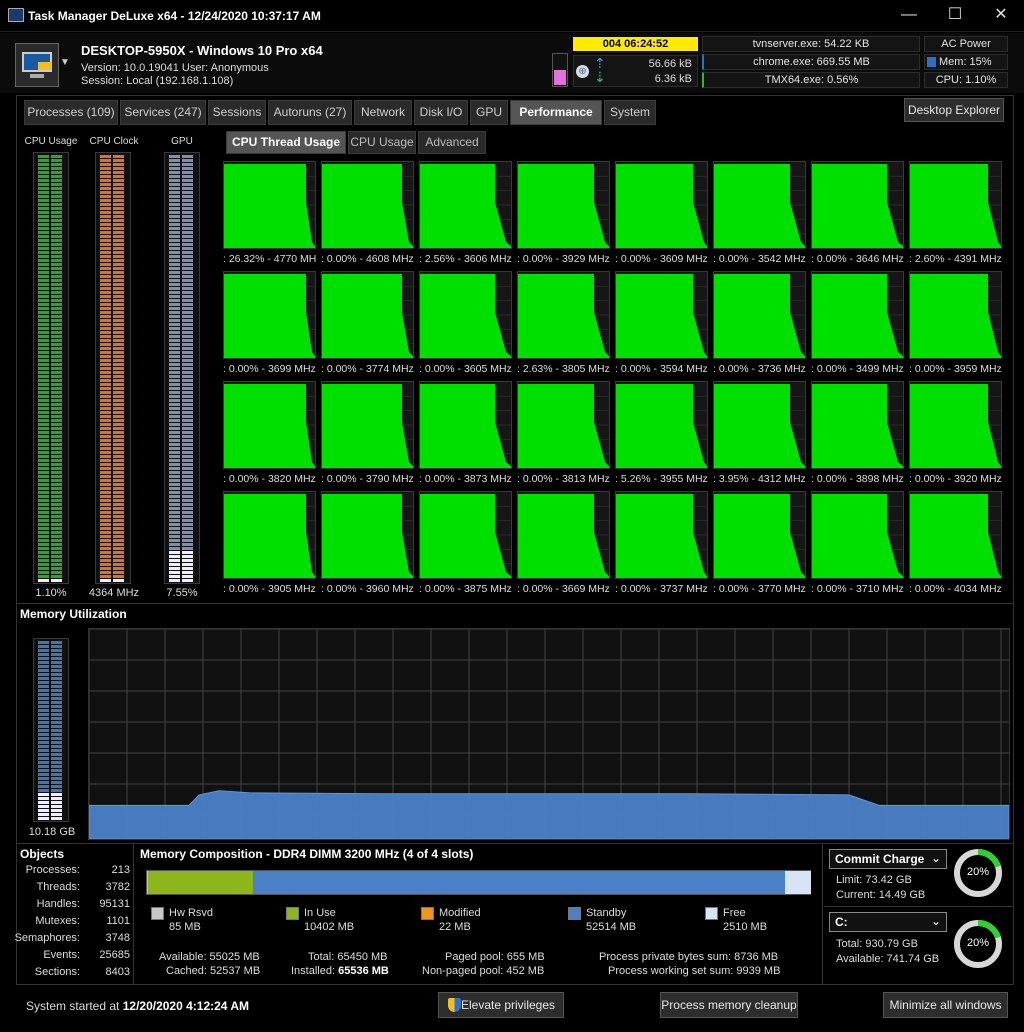  I want to click on object-label: Sections:, so click(57, 972).